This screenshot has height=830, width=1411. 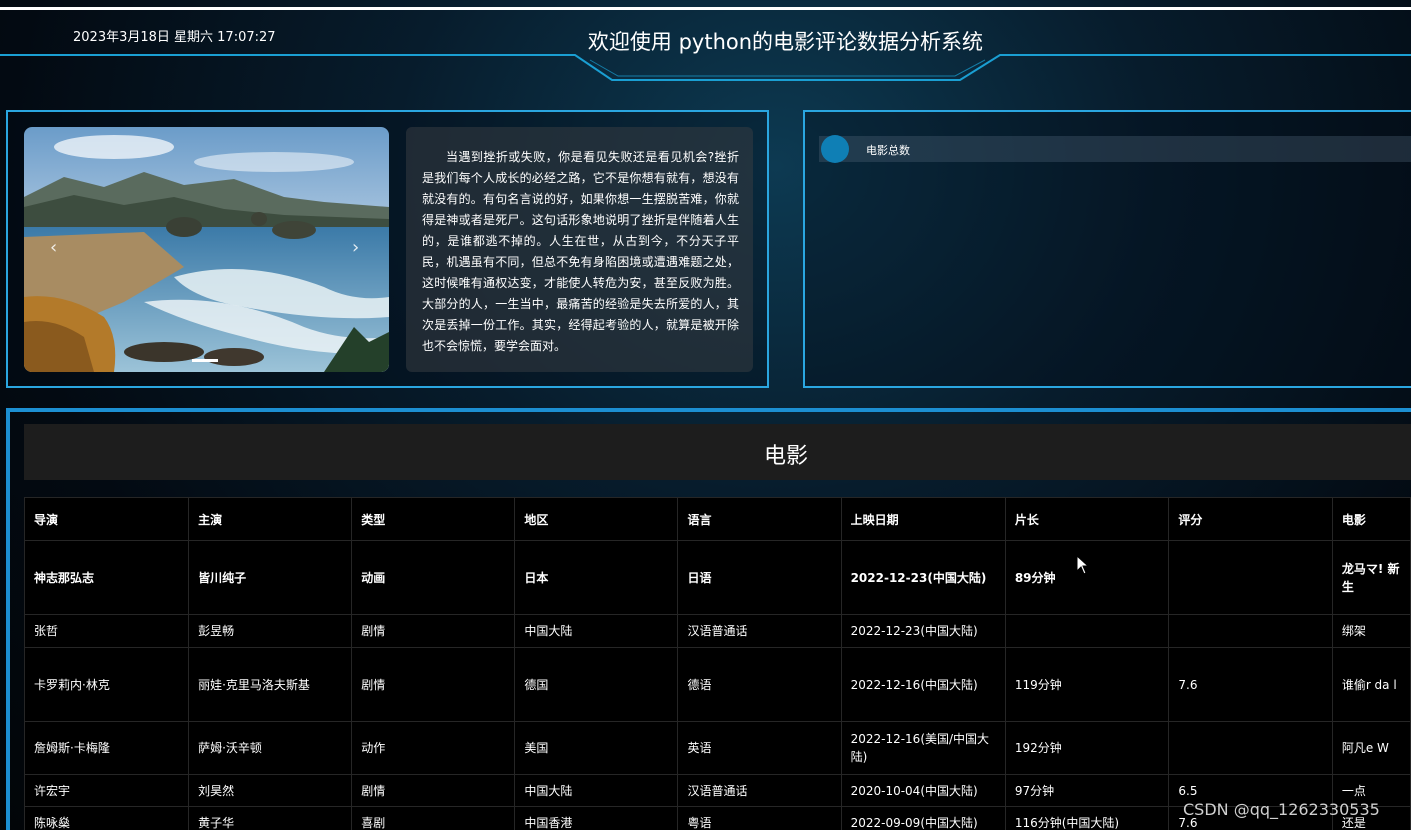 What do you see at coordinates (923, 684) in the screenshot?
I see `table-cell: 2022-12-16(中国大陆)` at bounding box center [923, 684].